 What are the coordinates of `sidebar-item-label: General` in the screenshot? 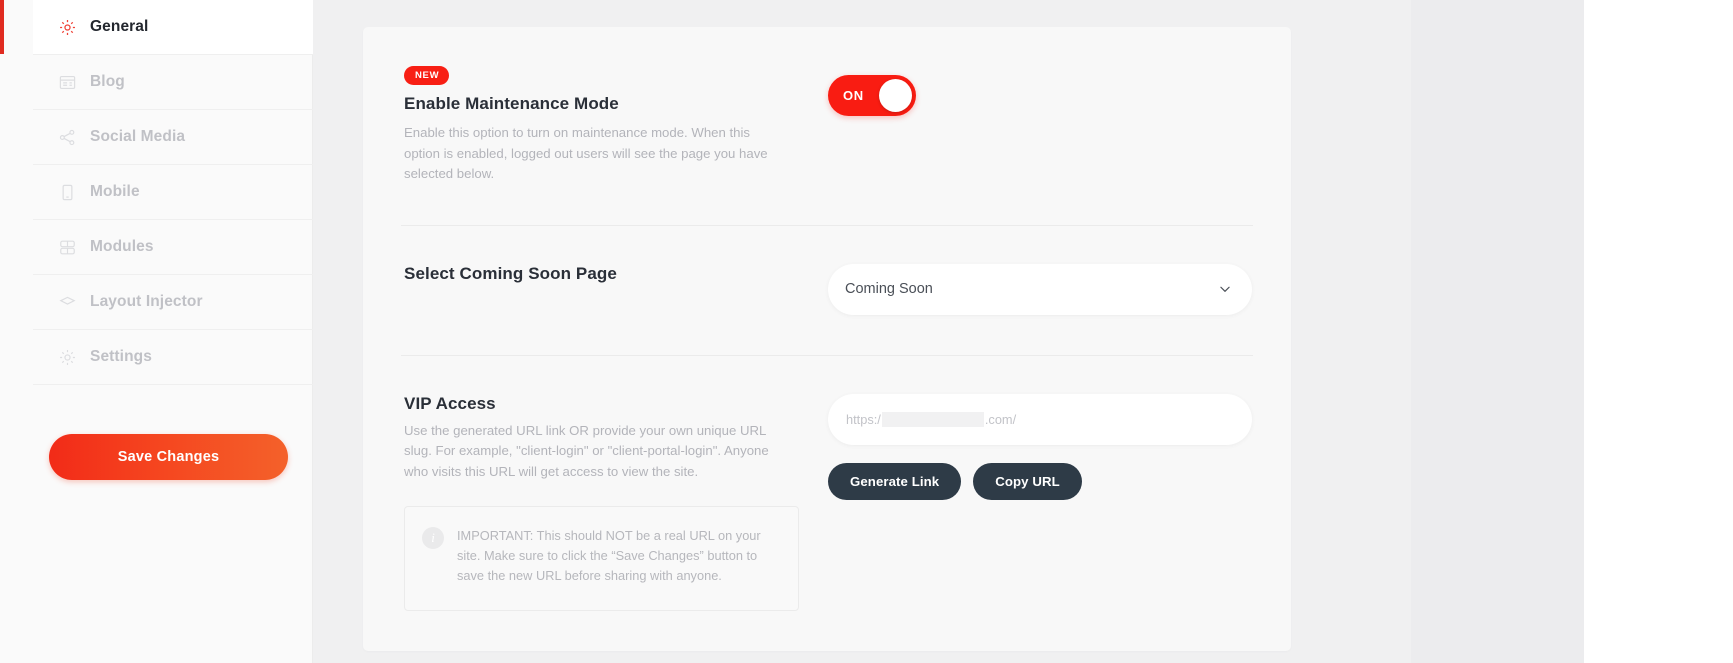 It's located at (119, 26).